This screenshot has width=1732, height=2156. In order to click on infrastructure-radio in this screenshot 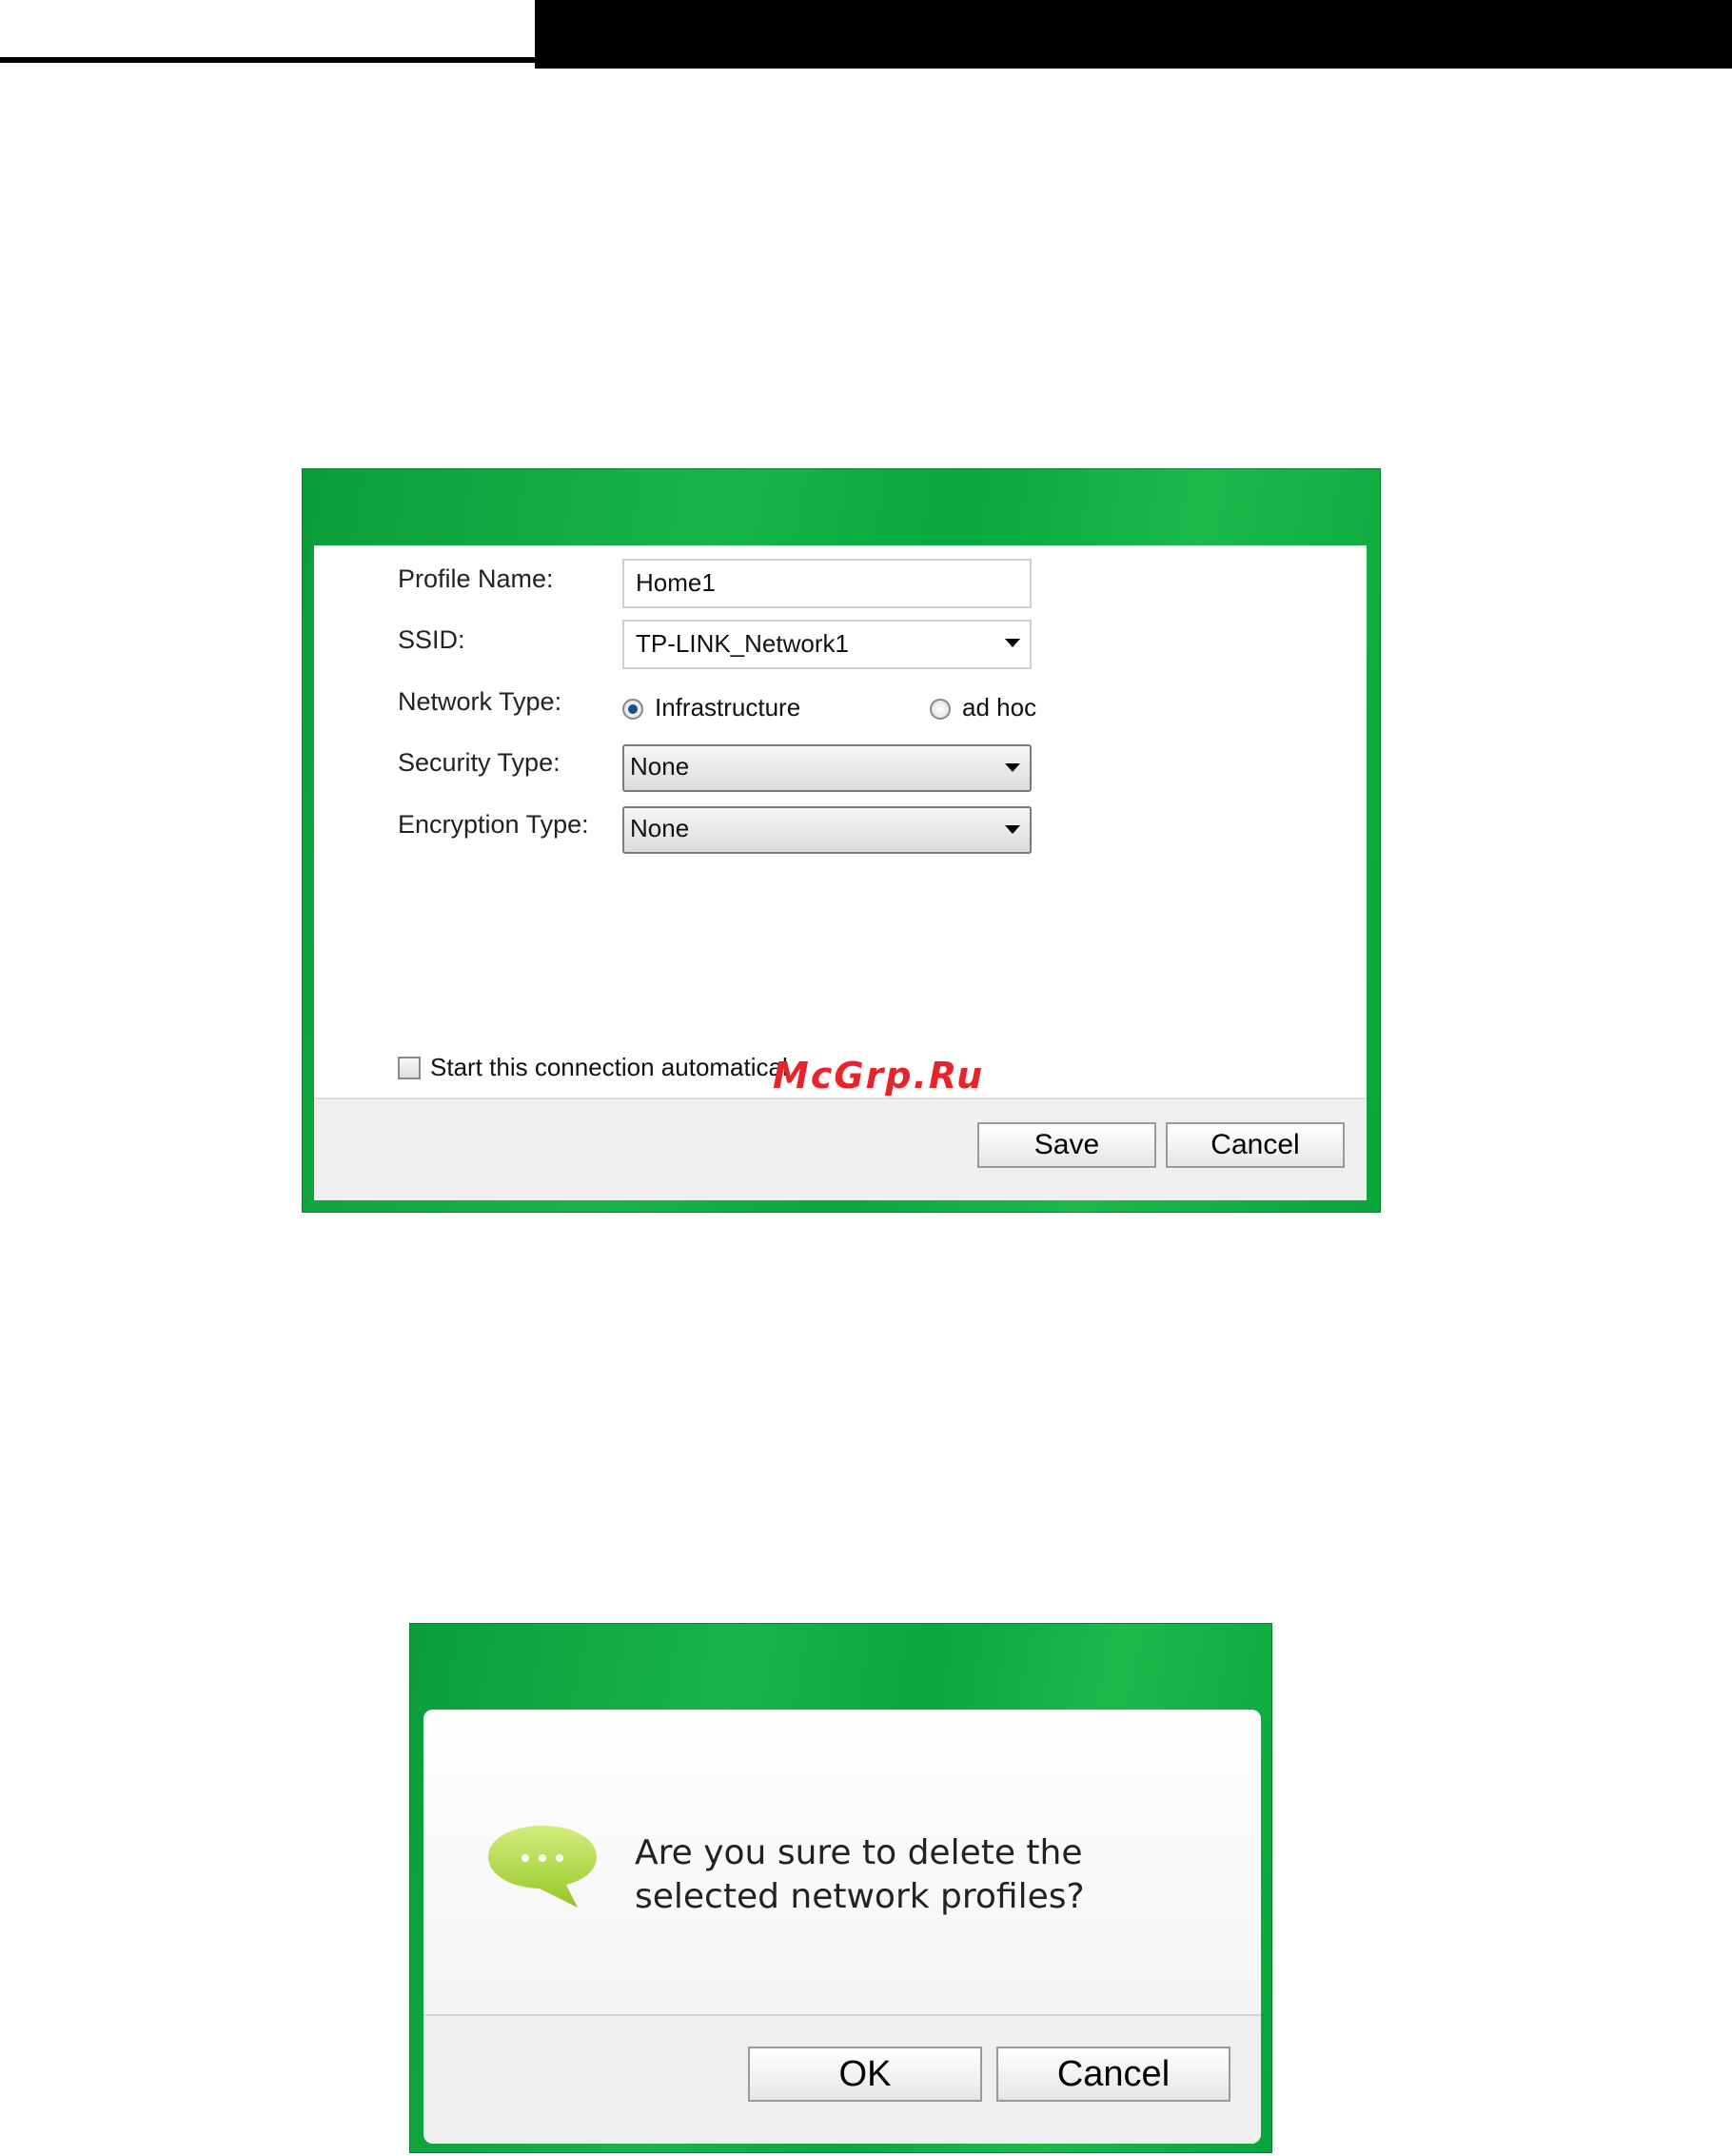, I will do `click(632, 709)`.